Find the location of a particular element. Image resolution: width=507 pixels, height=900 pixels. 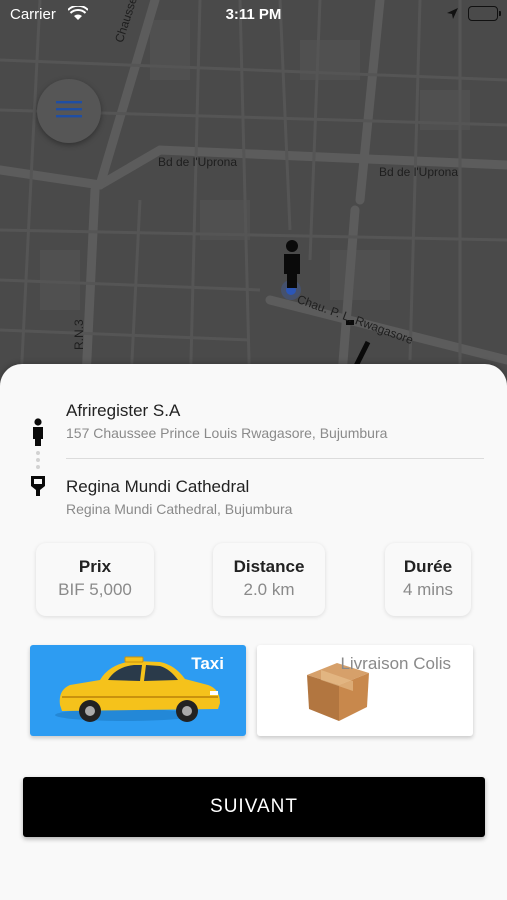

service-taxi-option: Taxi is located at coordinates (138, 690).